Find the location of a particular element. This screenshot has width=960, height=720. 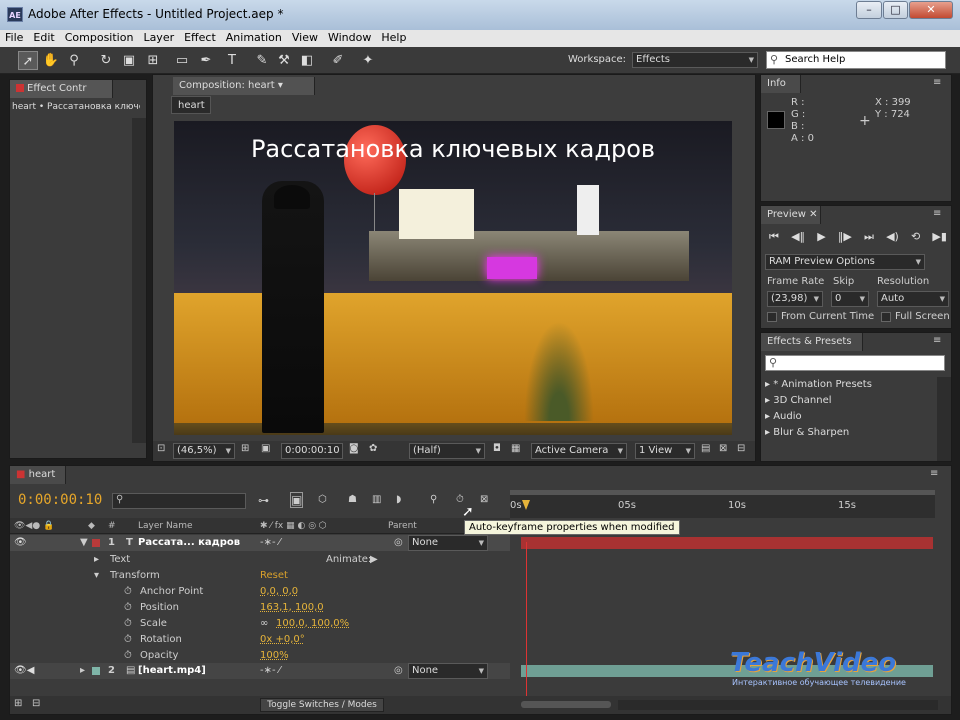

roto-brush-tool-icon: ✐ is located at coordinates (338, 60).